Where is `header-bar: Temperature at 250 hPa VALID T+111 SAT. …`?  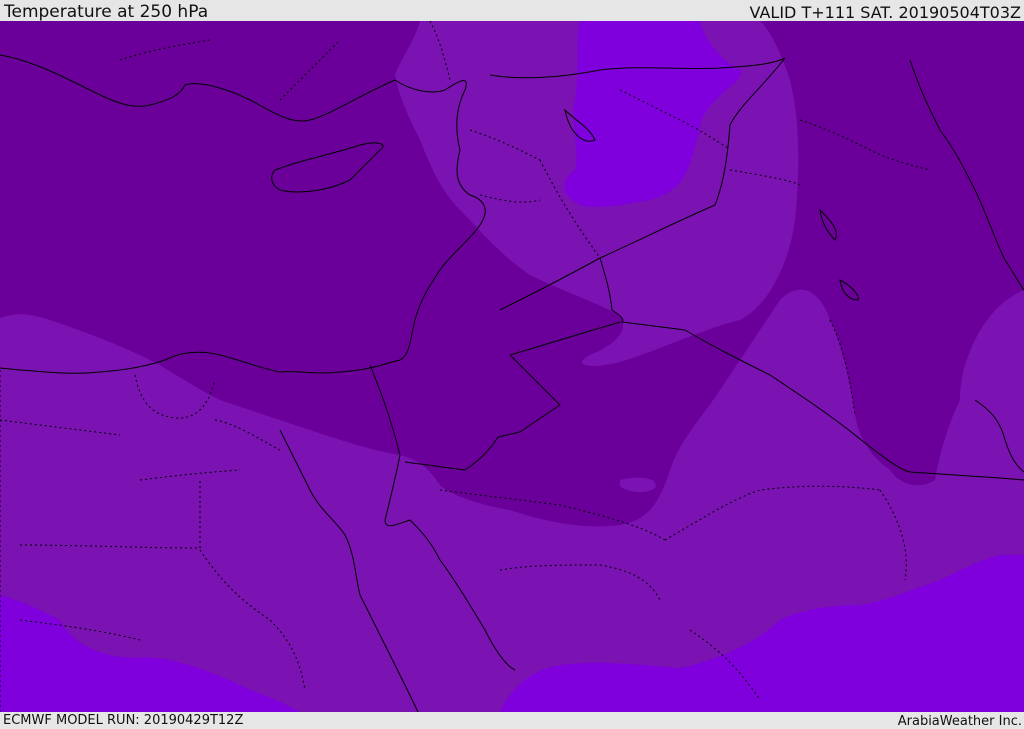 header-bar: Temperature at 250 hPa VALID T+111 SAT. … is located at coordinates (512, 11).